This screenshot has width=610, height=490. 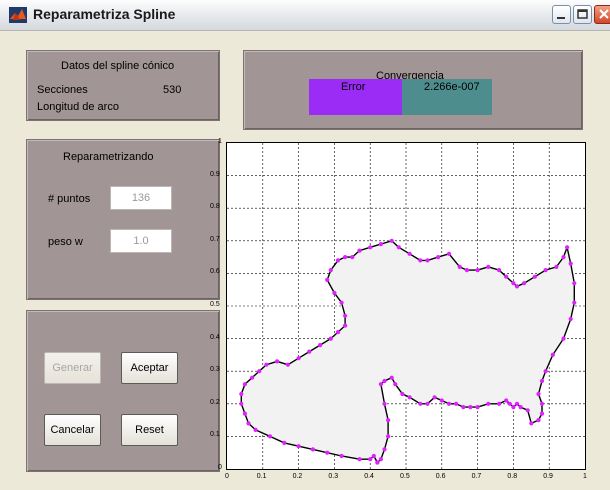 What do you see at coordinates (512, 476) in the screenshot?
I see `x-tick-label: 0.8` at bounding box center [512, 476].